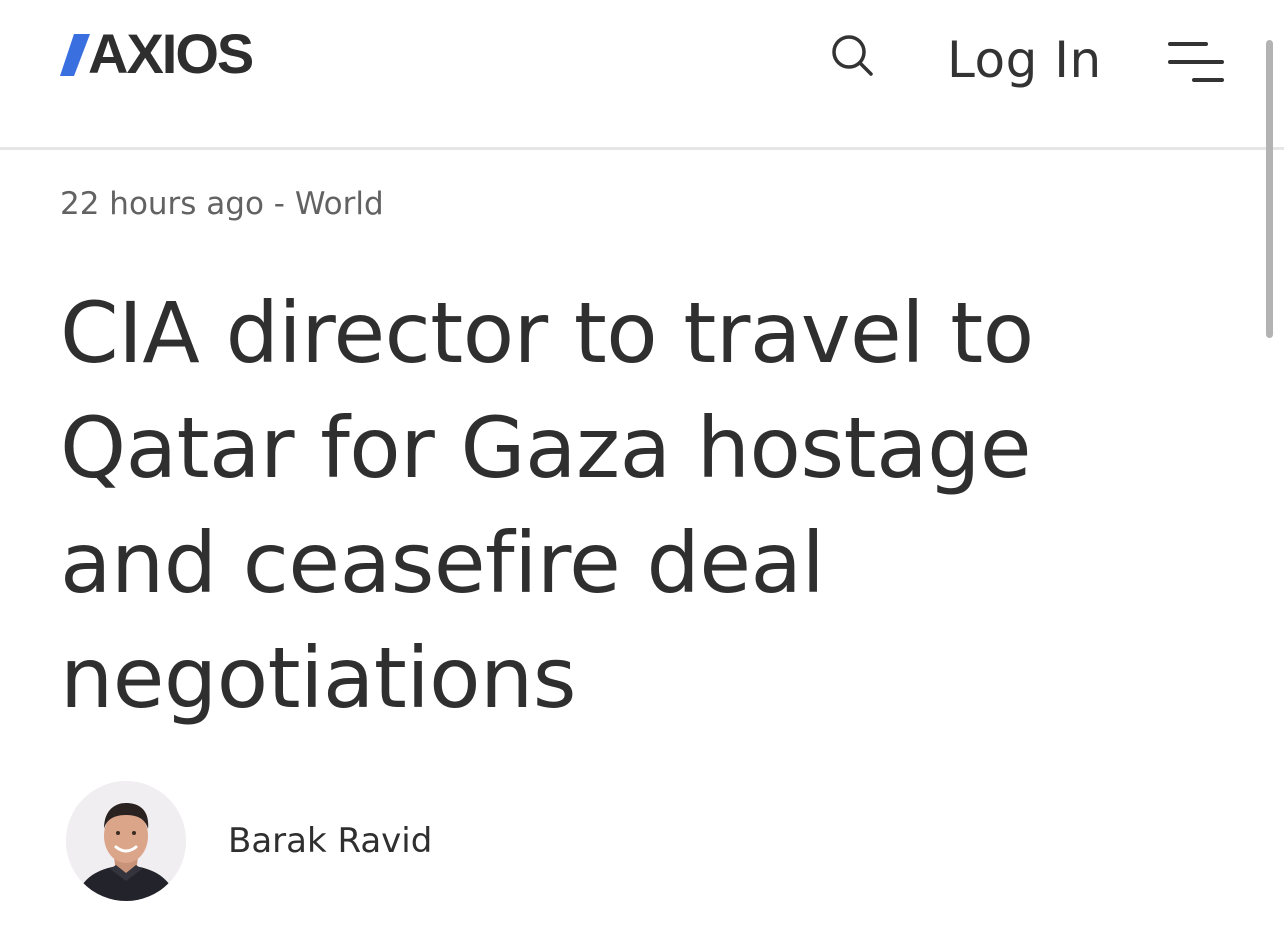  I want to click on author-name: Barak Ravid, so click(330, 841).